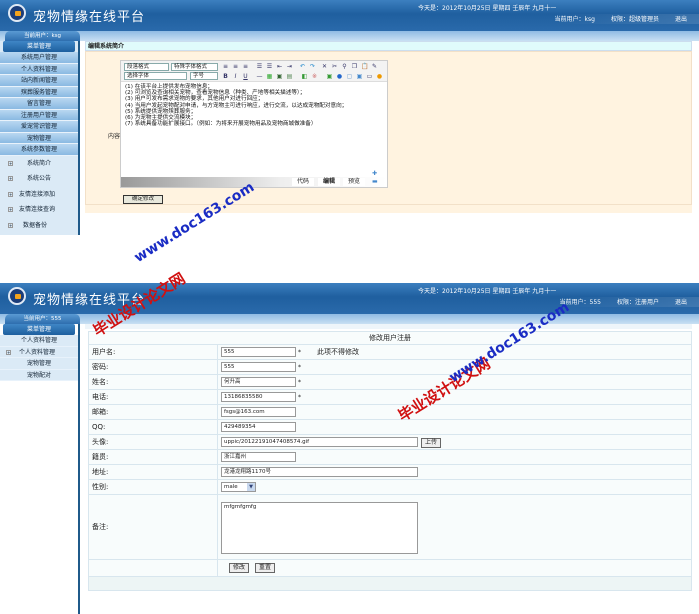 The height and width of the screenshot is (614, 699). What do you see at coordinates (153, 412) in the screenshot?
I see `field-label: 邮箱:` at bounding box center [153, 412].